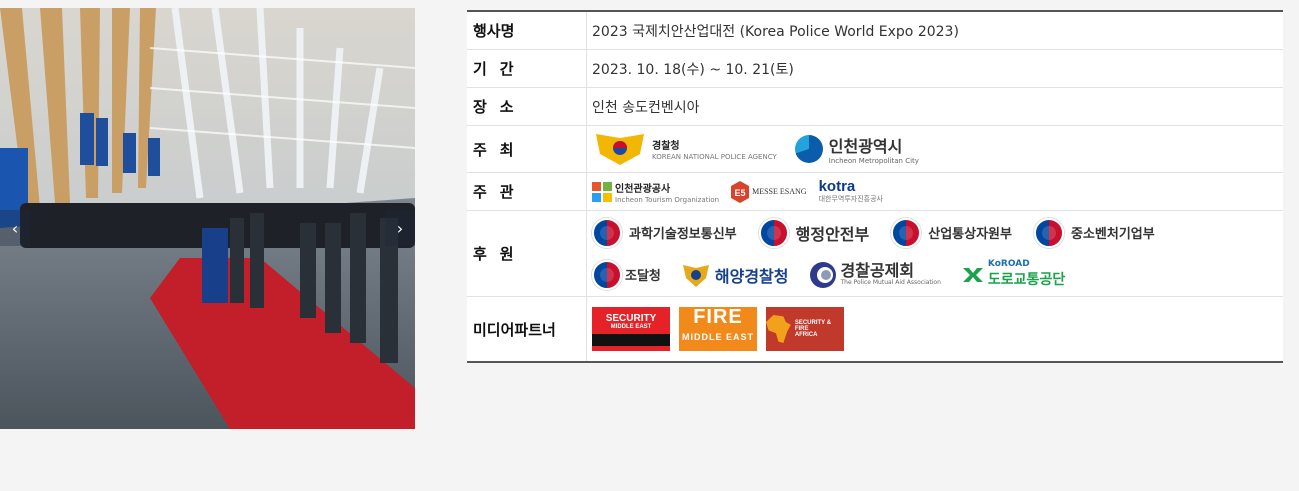 The image size is (1299, 491). Describe the element at coordinates (667, 199) in the screenshot. I see `ito-sub: Incheon Tourism Organization` at that location.